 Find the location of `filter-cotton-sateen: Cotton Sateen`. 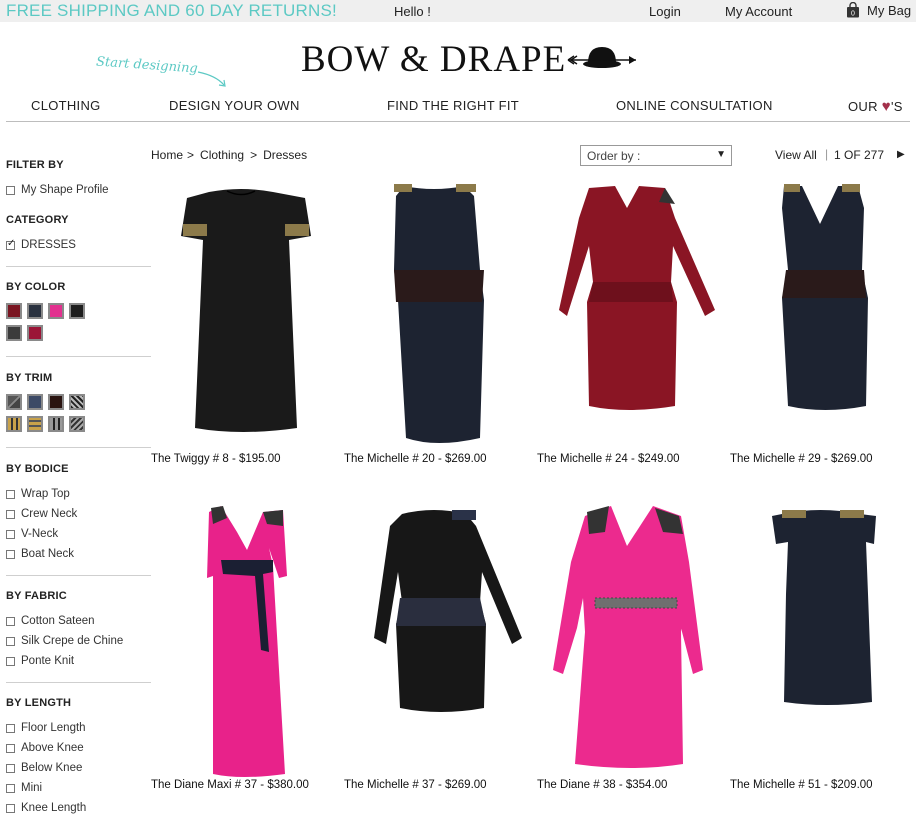

filter-cotton-sateen: Cotton Sateen is located at coordinates (50, 621).